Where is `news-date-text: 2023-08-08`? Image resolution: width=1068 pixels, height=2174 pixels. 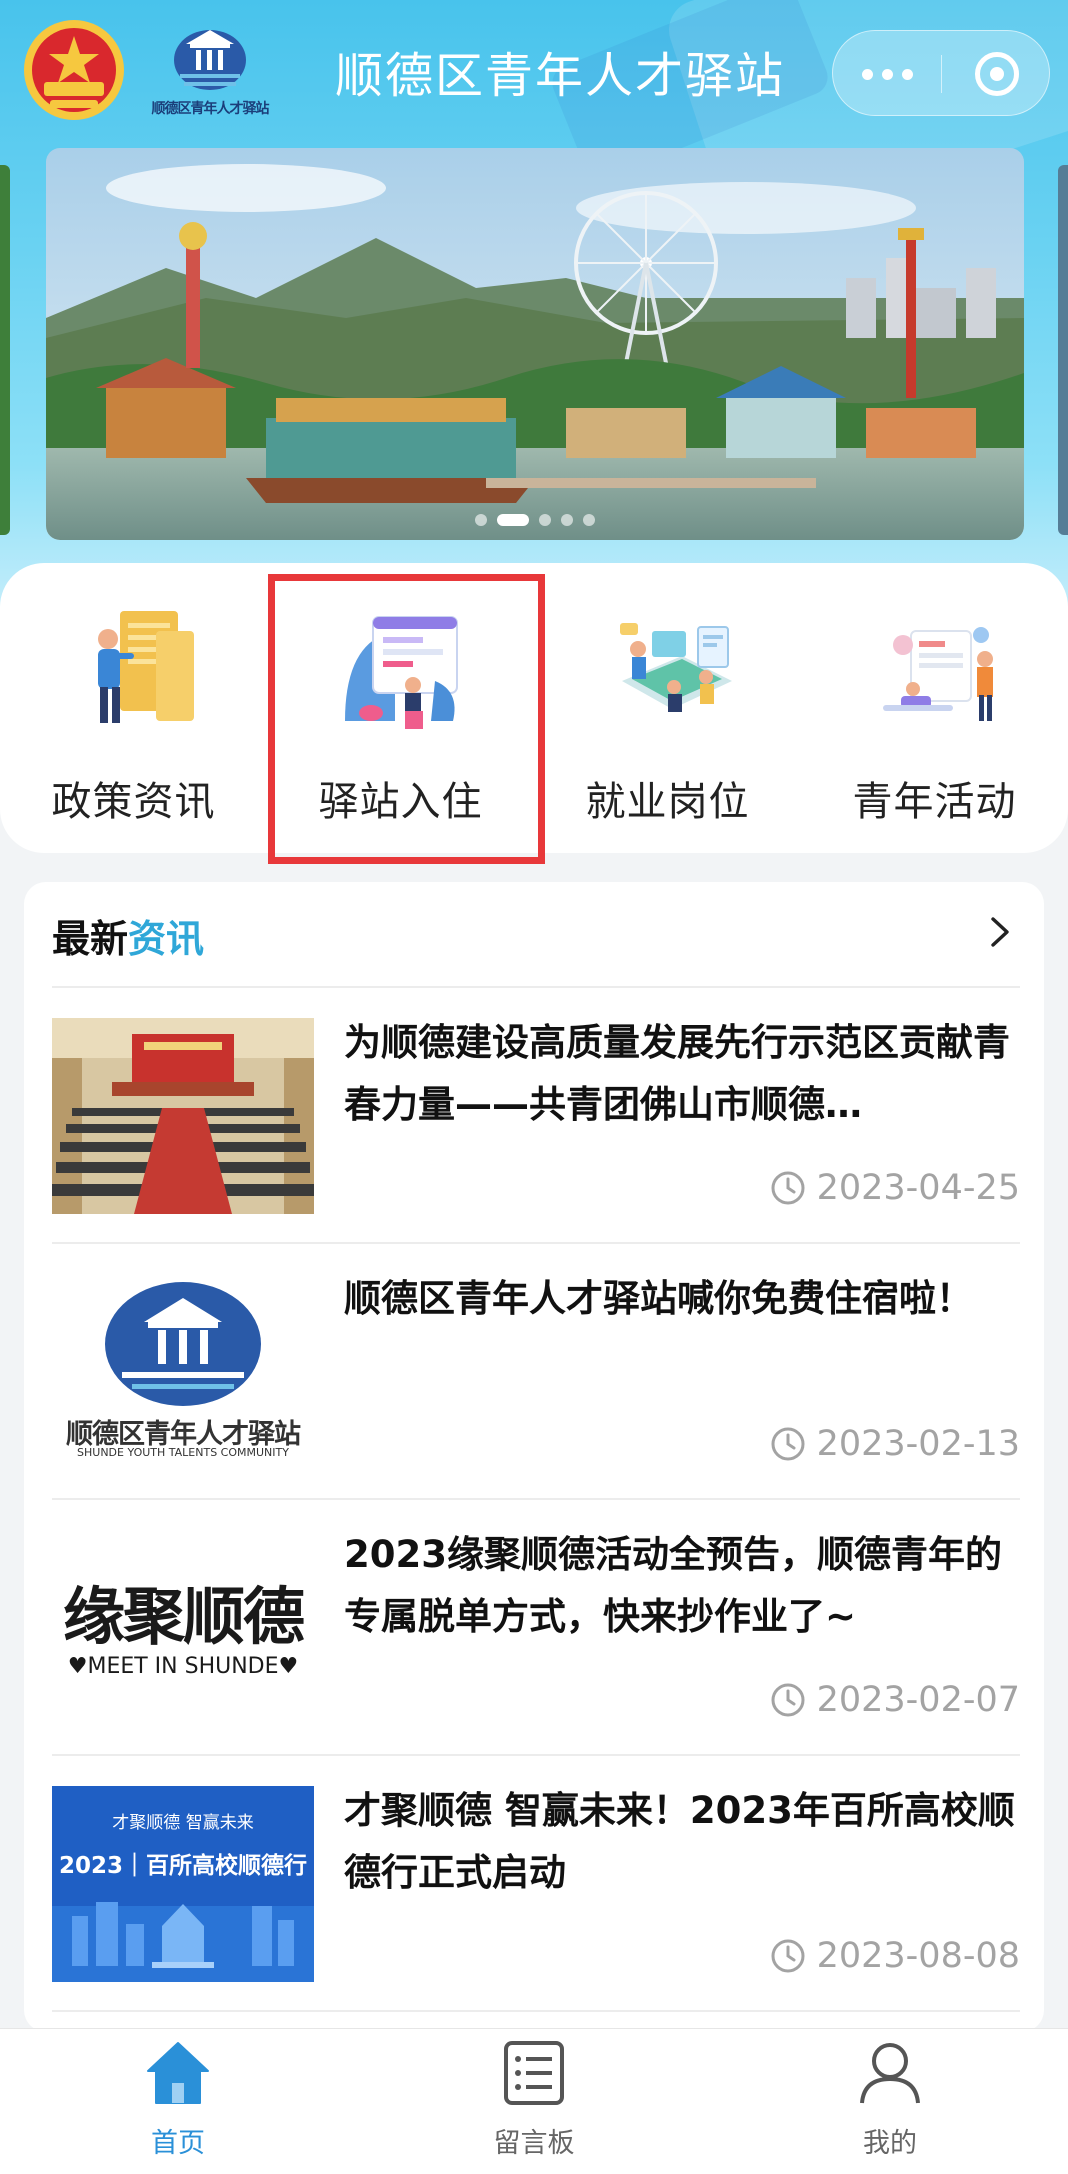
news-date-text: 2023-08-08 is located at coordinates (918, 1956).